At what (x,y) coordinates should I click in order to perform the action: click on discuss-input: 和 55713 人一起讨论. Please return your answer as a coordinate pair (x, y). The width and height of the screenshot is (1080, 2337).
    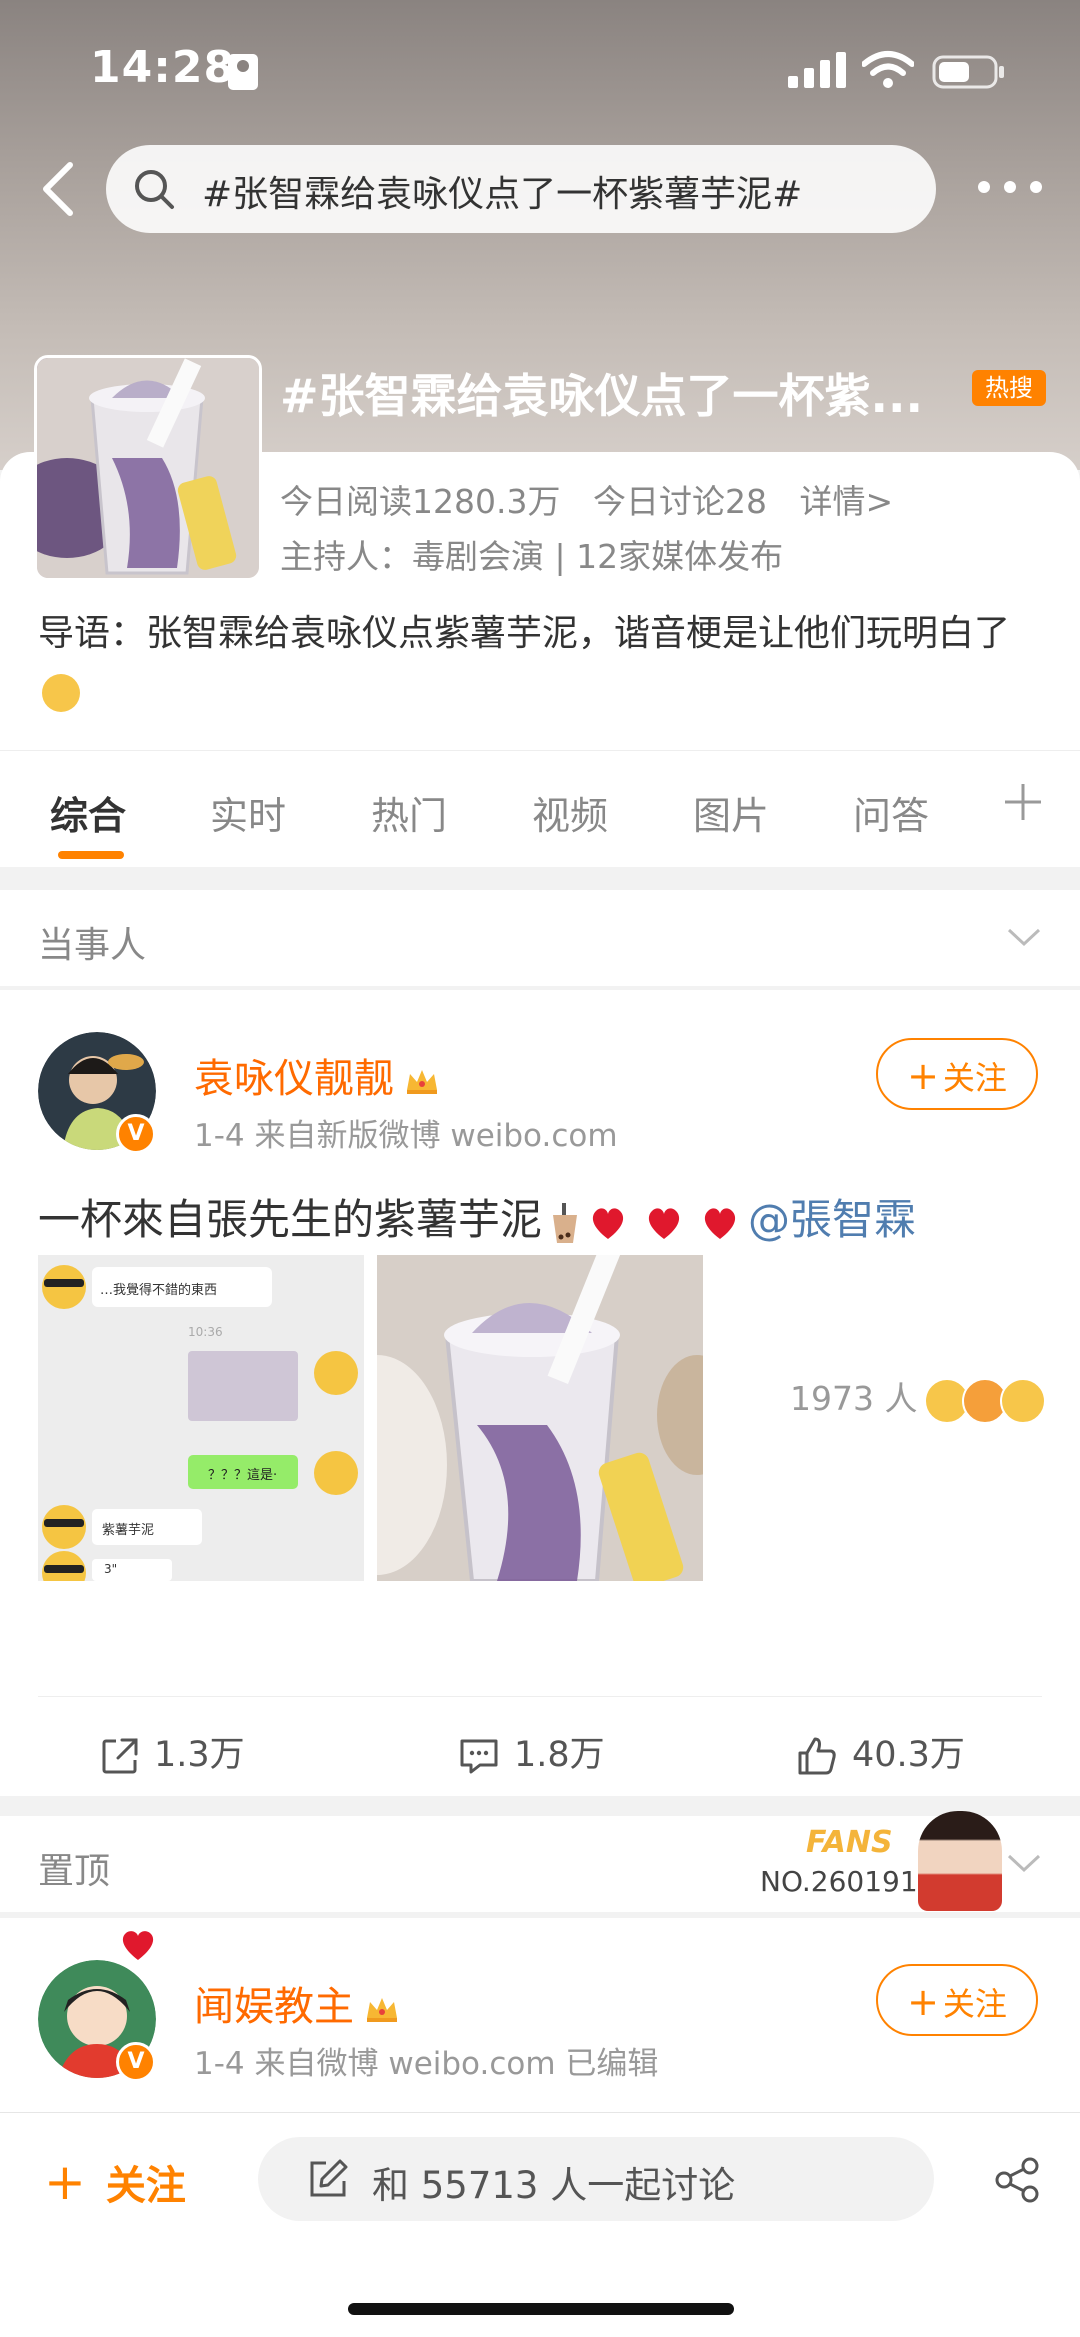
    Looking at the image, I should click on (596, 2179).